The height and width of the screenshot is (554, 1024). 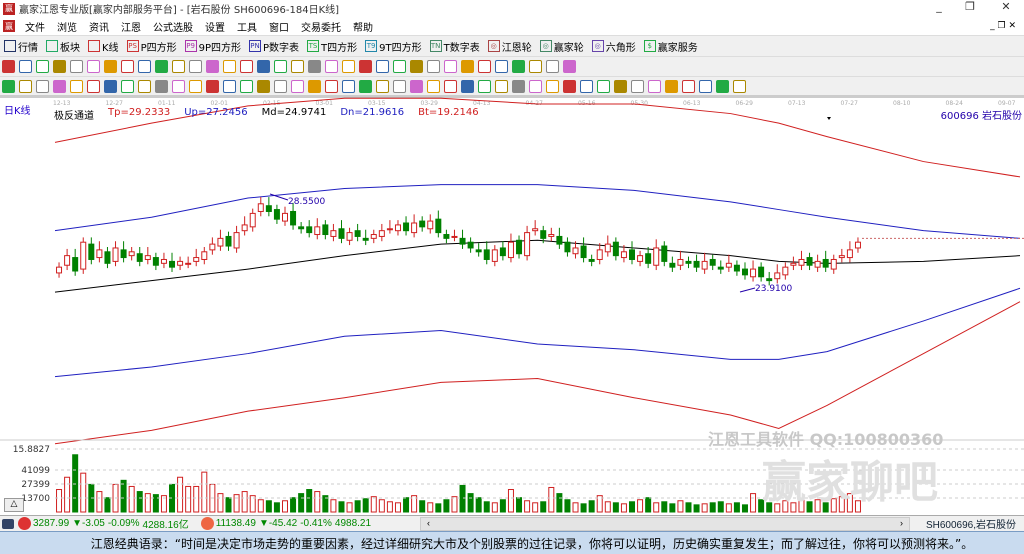 What do you see at coordinates (939, 8) in the screenshot?
I see `minimize-button: _` at bounding box center [939, 8].